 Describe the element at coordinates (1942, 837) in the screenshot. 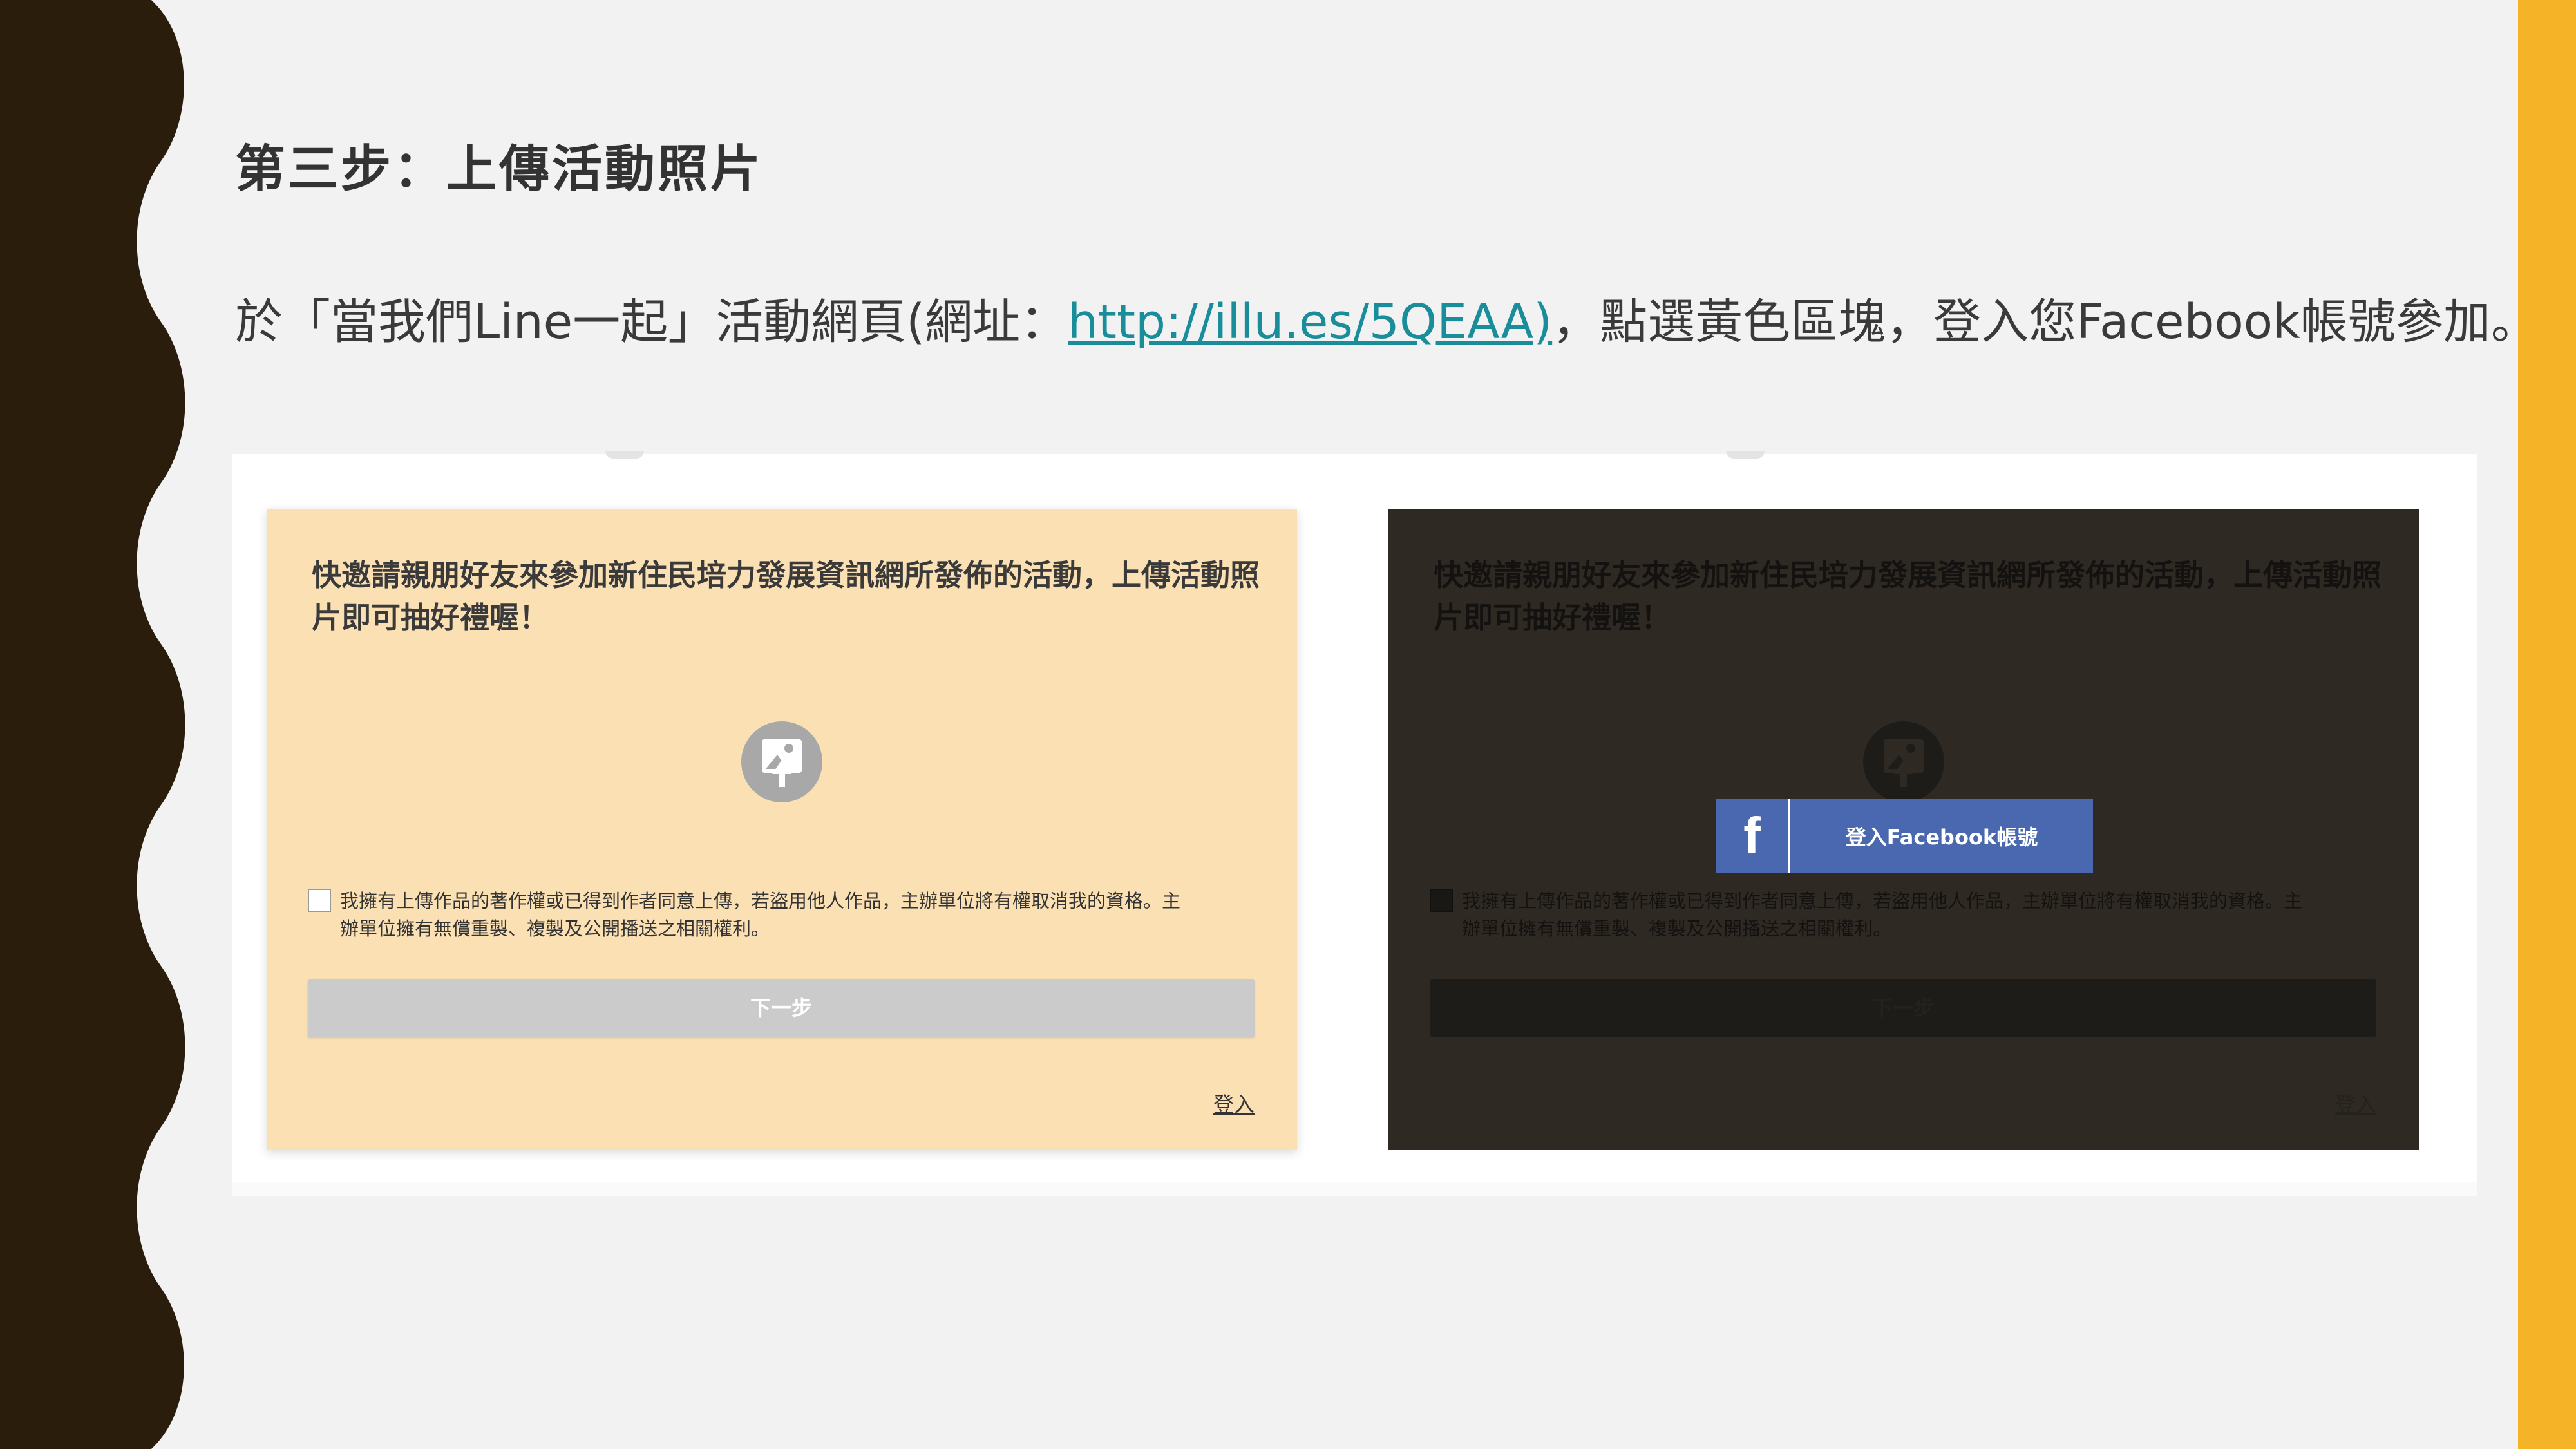

I see `facebook-login-label: 登入Facebook帳號` at that location.